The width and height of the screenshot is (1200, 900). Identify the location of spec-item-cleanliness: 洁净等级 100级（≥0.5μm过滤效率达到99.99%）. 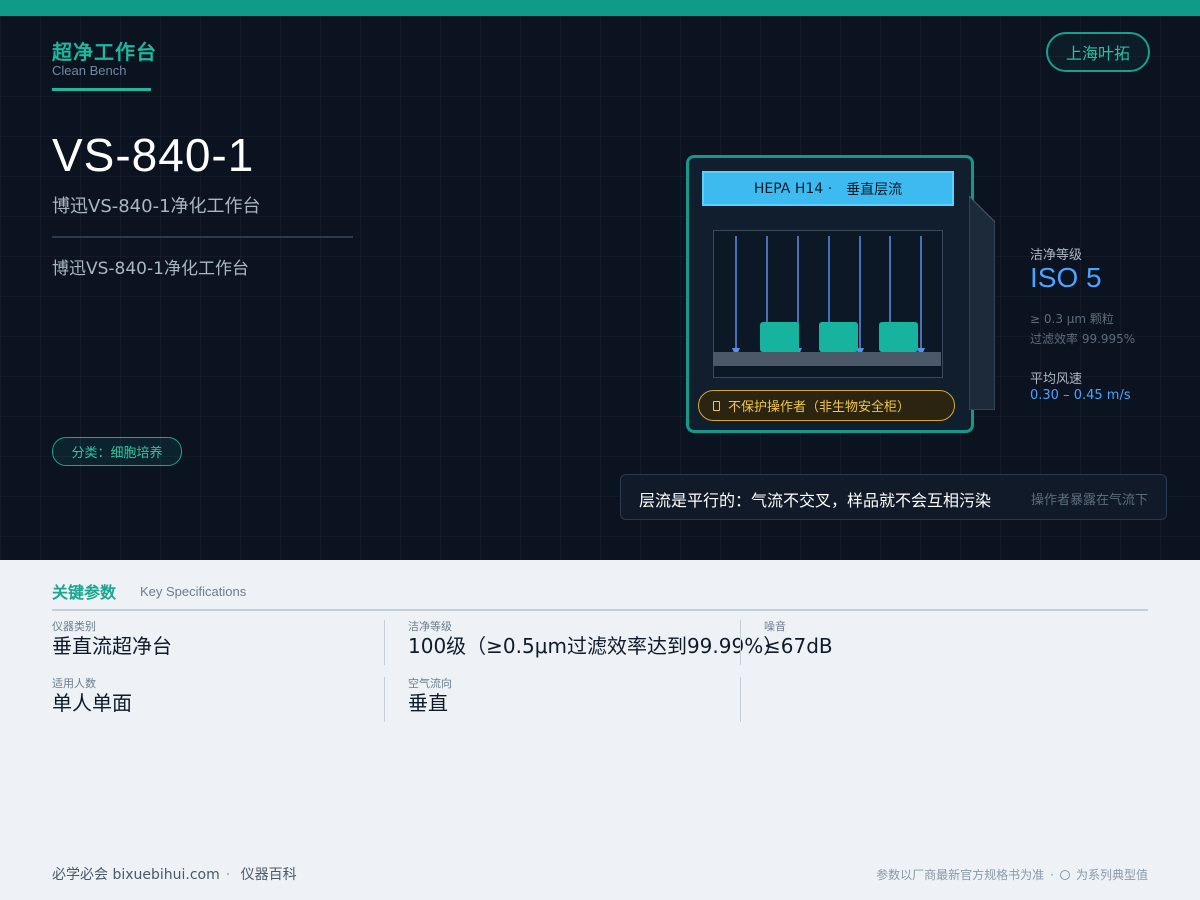
(595, 639).